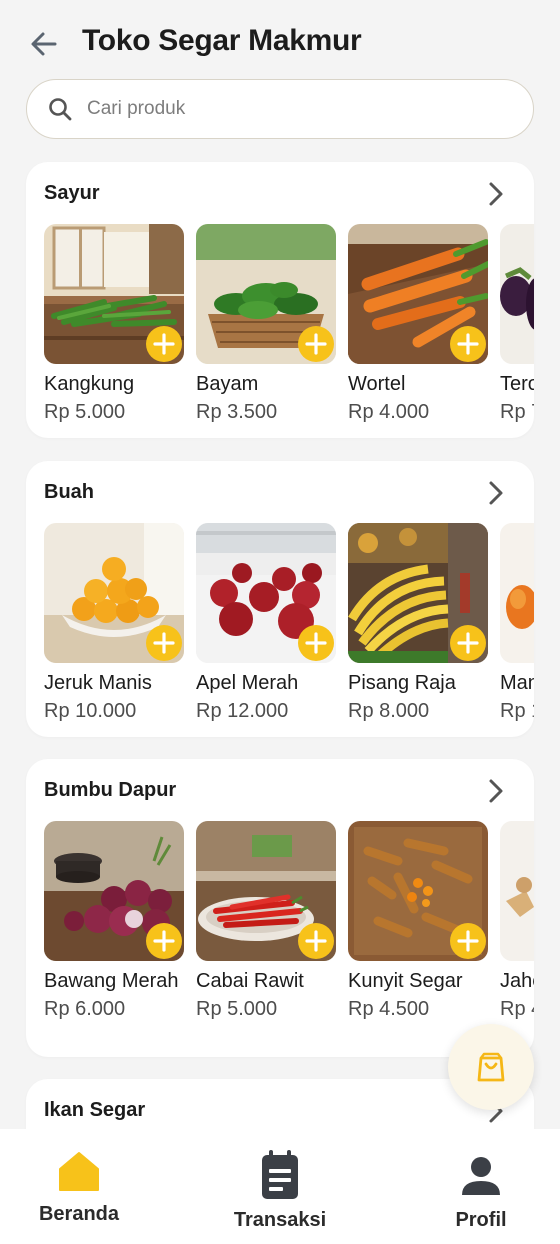 Image resolution: width=560 pixels, height=1244 pixels. I want to click on nav-label: Profil, so click(481, 1220).